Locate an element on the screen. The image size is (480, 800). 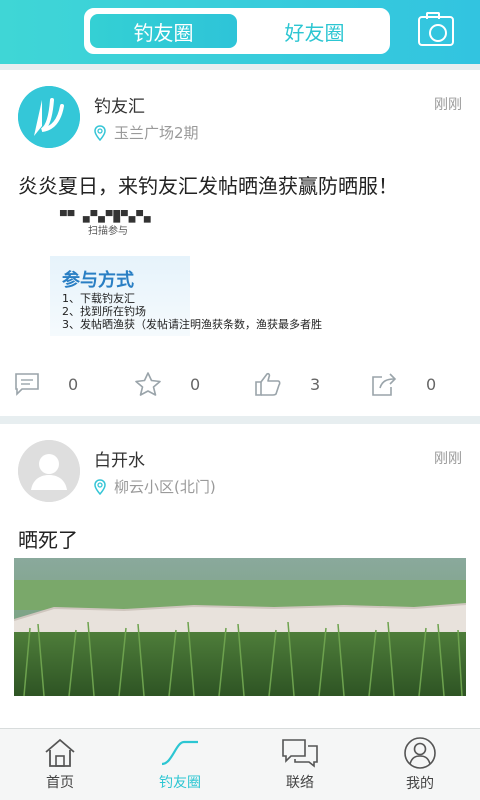
fishing-circle-icon is located at coordinates (179, 752).